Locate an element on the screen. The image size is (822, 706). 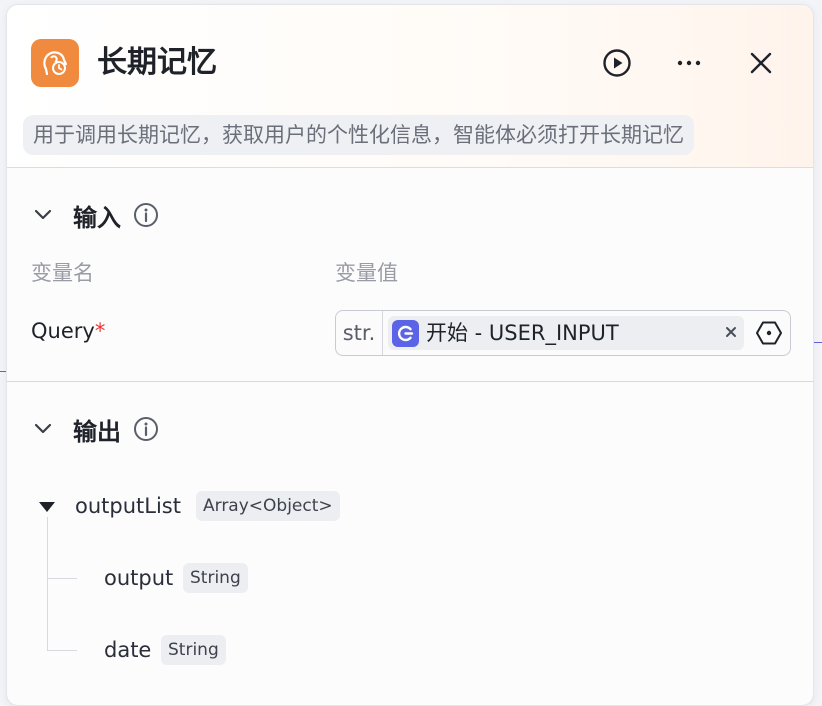
tree-connector-vertical is located at coordinates (47, 584).